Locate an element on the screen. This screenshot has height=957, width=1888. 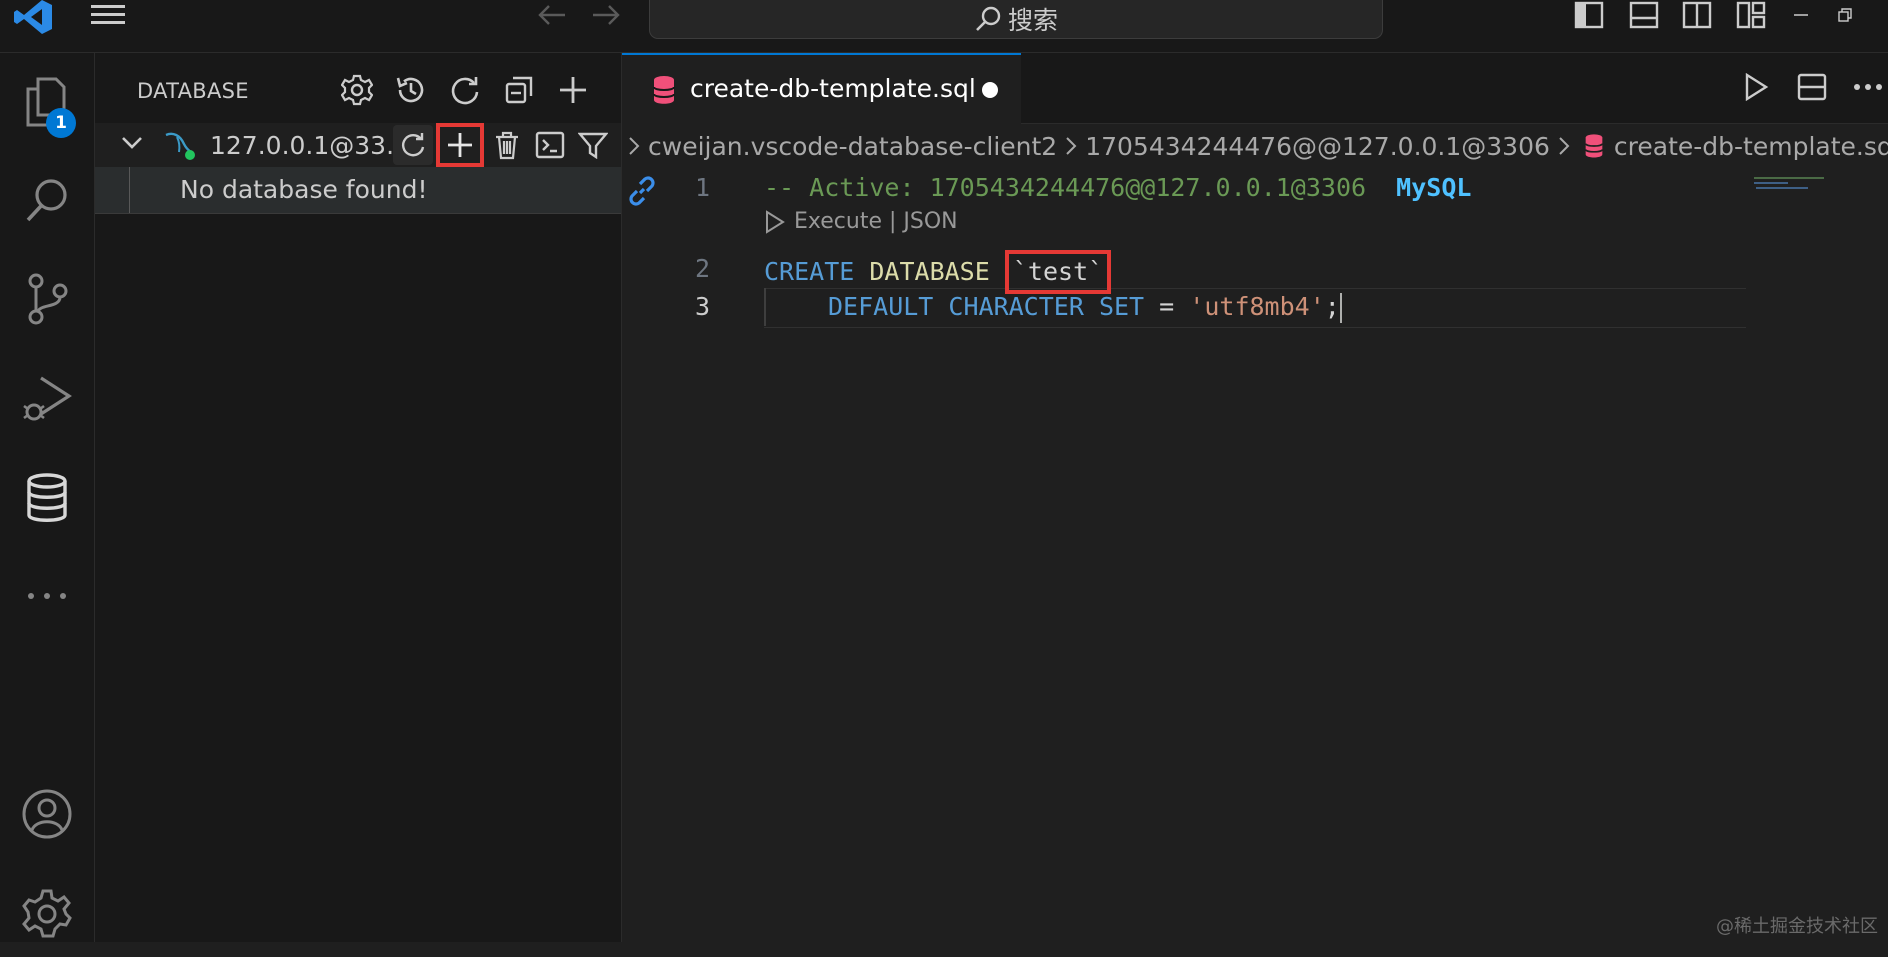
line-number: 3 is located at coordinates (702, 306).